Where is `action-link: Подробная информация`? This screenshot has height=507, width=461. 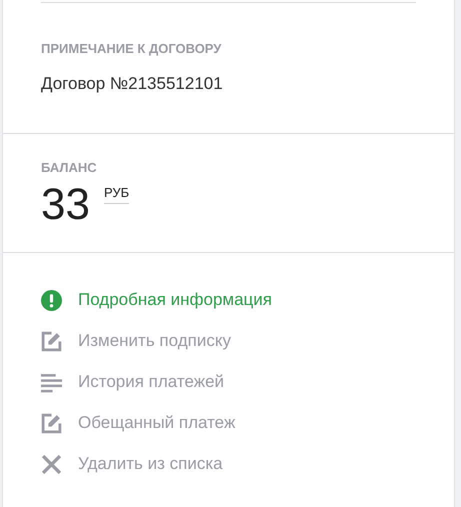
action-link: Подробная информация is located at coordinates (156, 300).